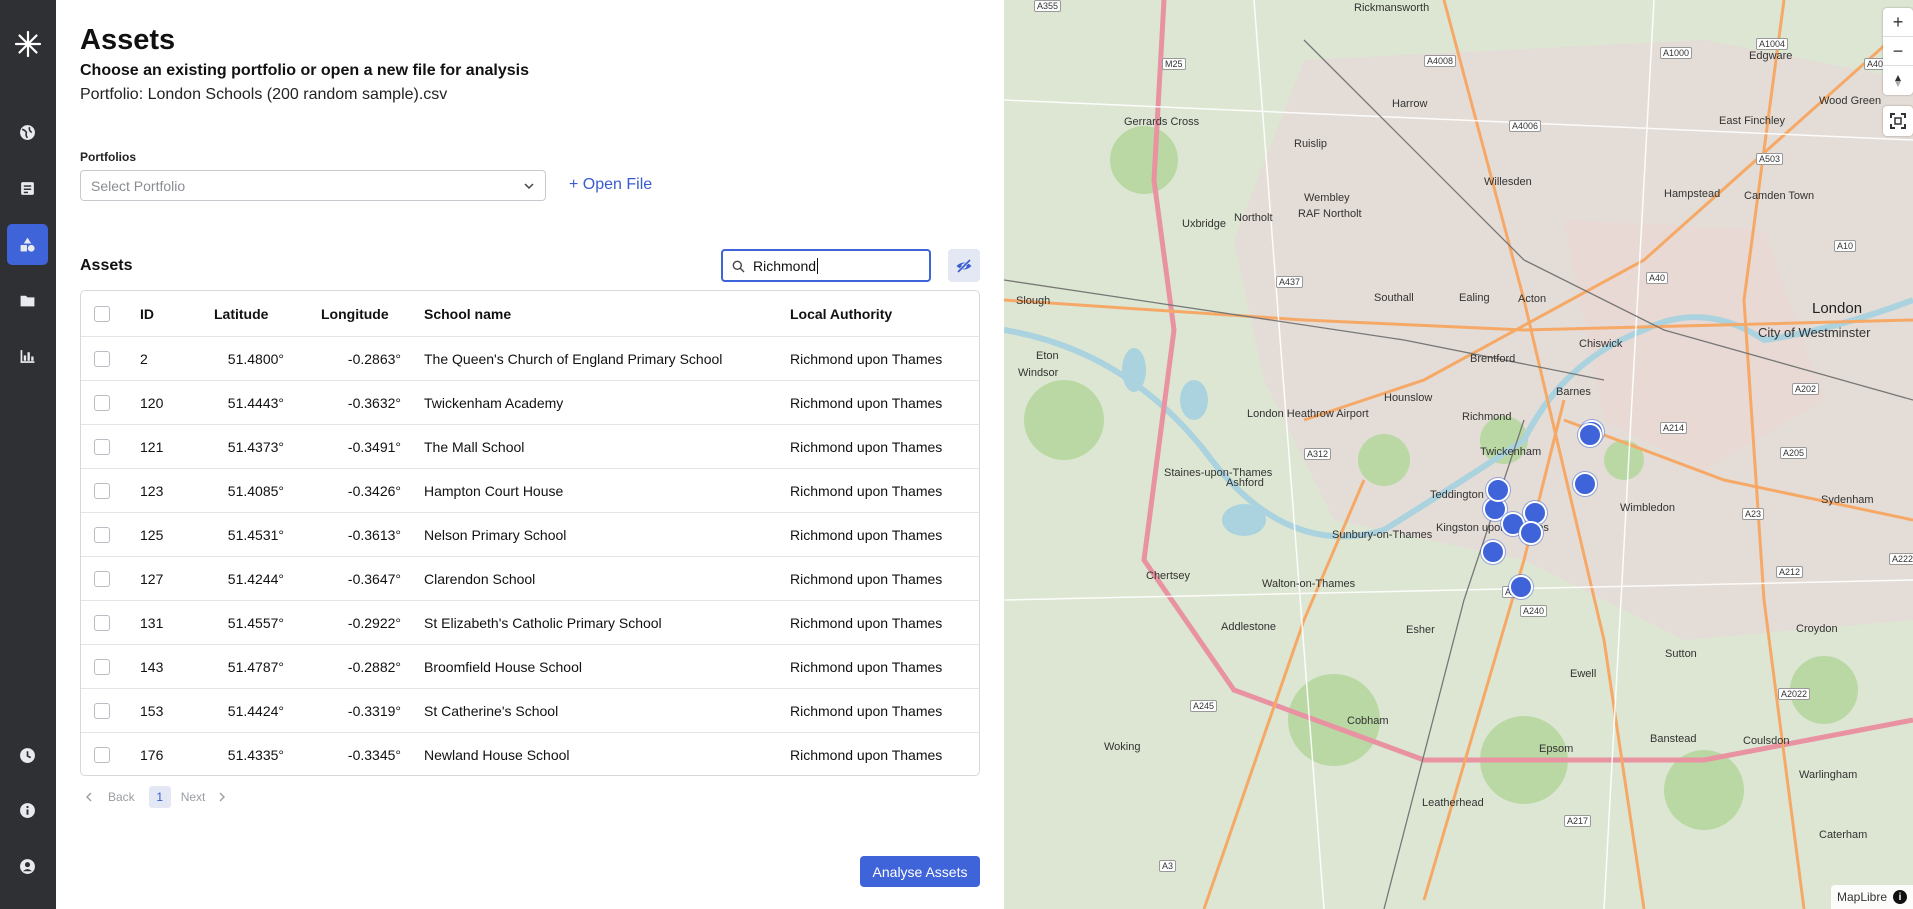 Image resolution: width=1913 pixels, height=909 pixels. What do you see at coordinates (27, 300) in the screenshot?
I see `folder-icon` at bounding box center [27, 300].